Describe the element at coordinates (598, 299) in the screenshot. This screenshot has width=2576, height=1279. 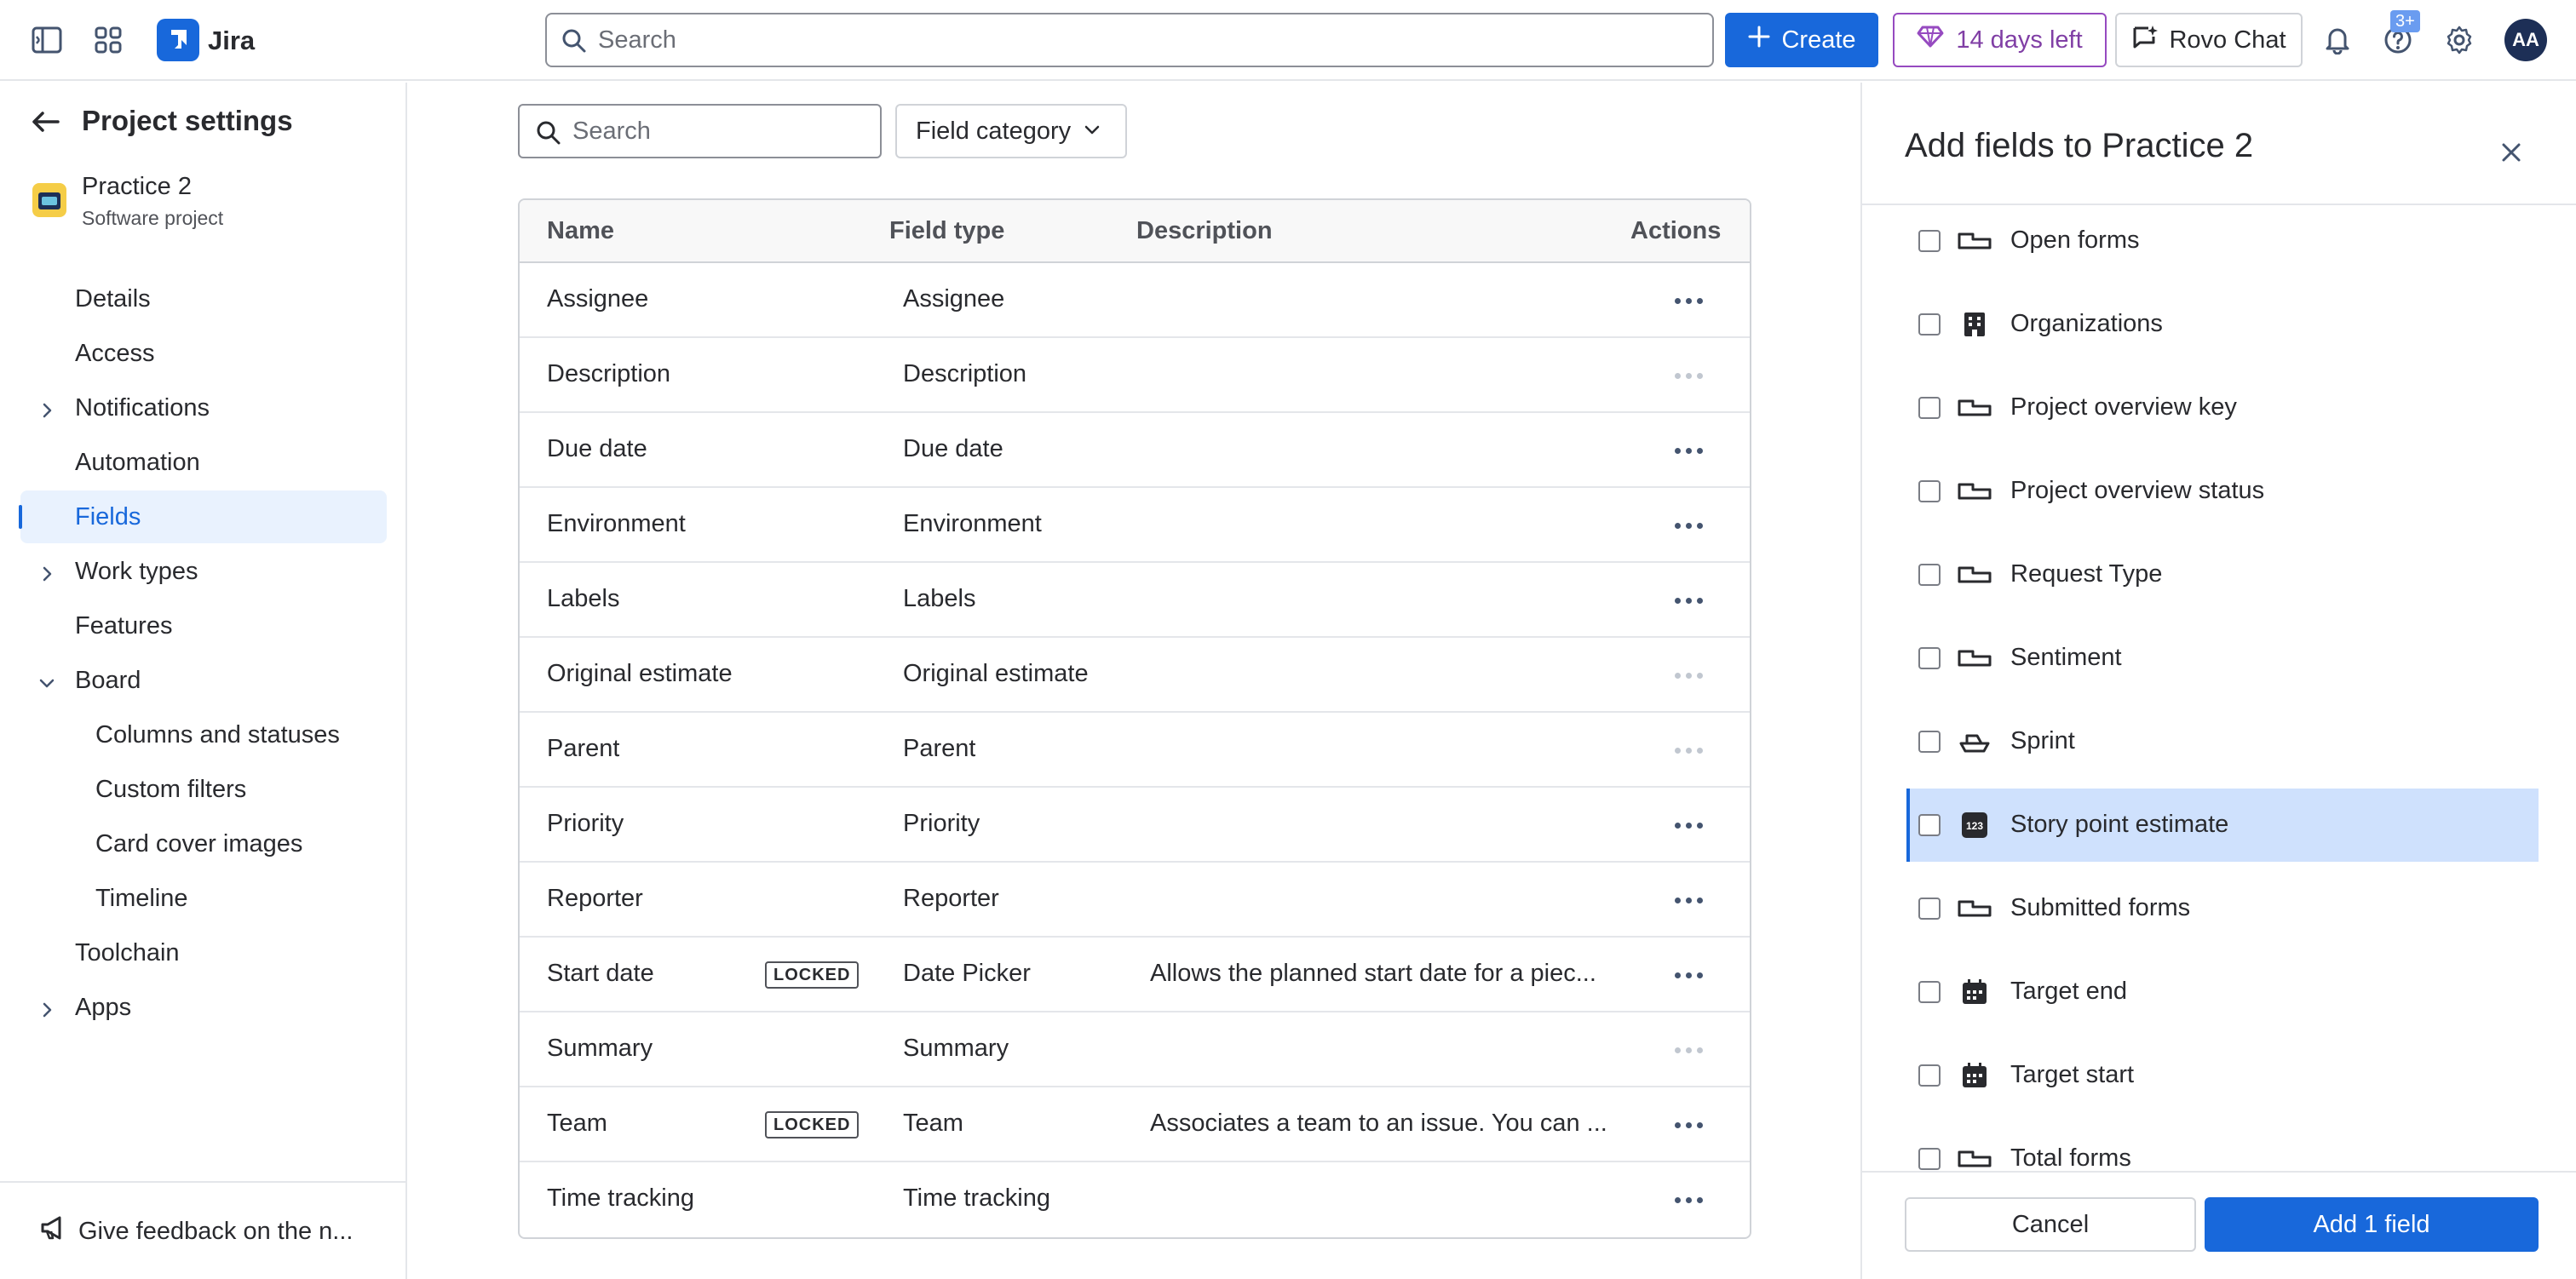
I see `field-name: Assignee` at that location.